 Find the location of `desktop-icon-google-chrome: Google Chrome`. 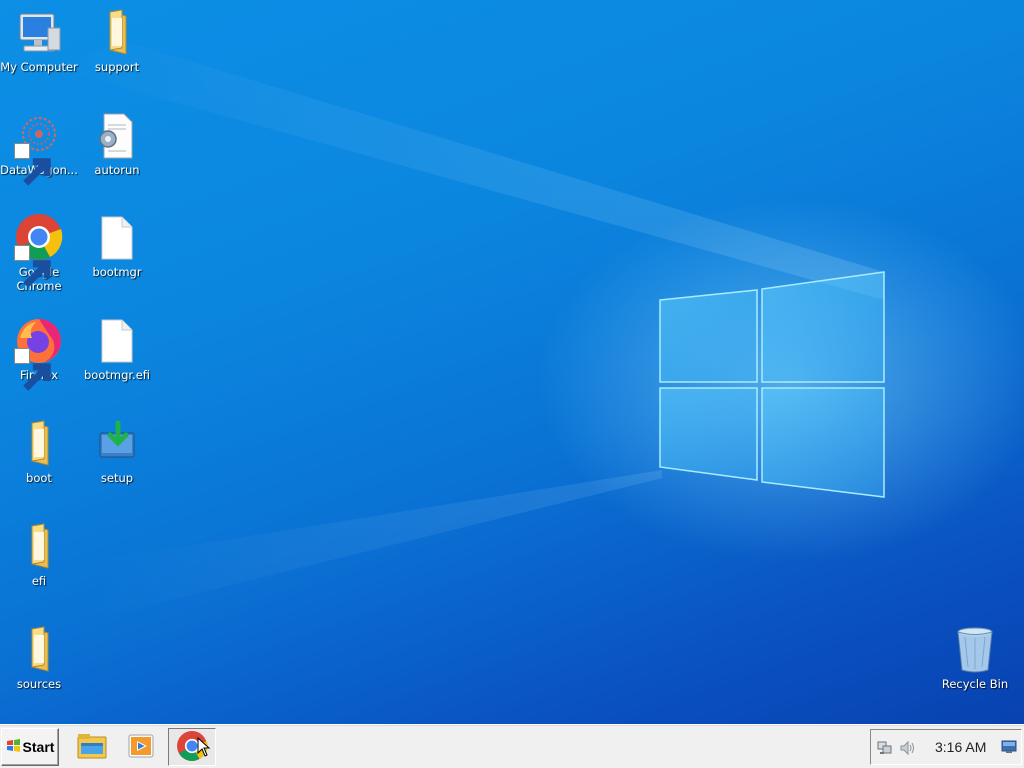

desktop-icon-google-chrome: Google Chrome is located at coordinates (39, 253).